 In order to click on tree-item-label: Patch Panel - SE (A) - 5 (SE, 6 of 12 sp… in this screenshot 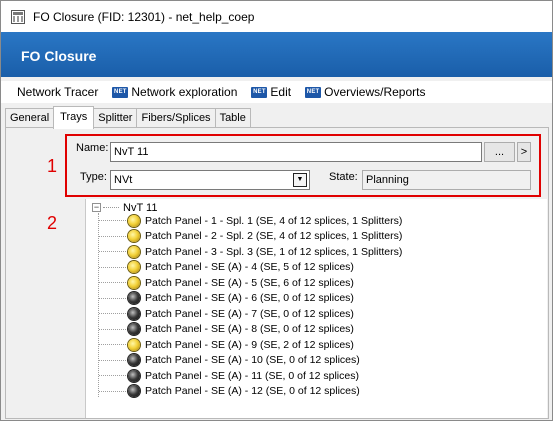, I will do `click(249, 282)`.